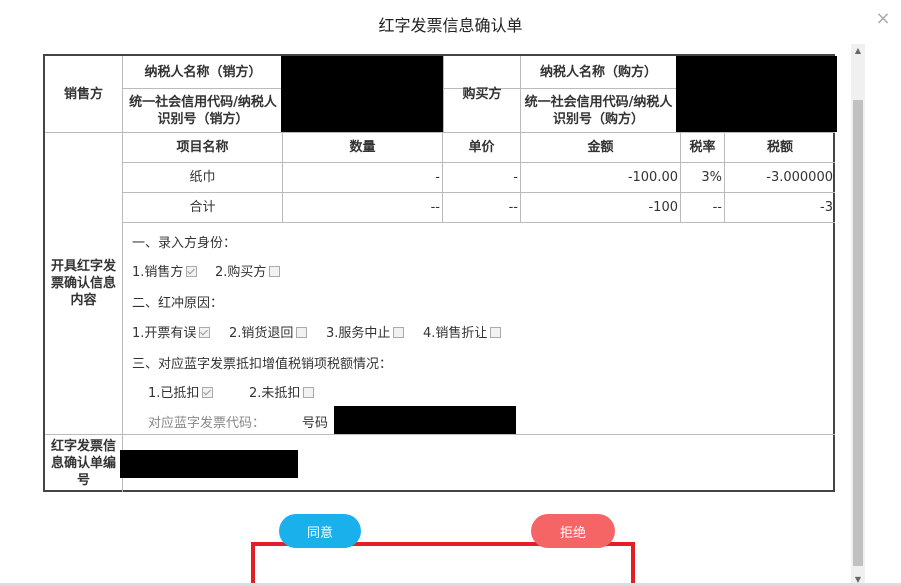 The width and height of the screenshot is (901, 586). Describe the element at coordinates (598, 110) in the screenshot. I see `buyer-id-label: 统一社会信用代码/纳税人识别号（购方）` at that location.